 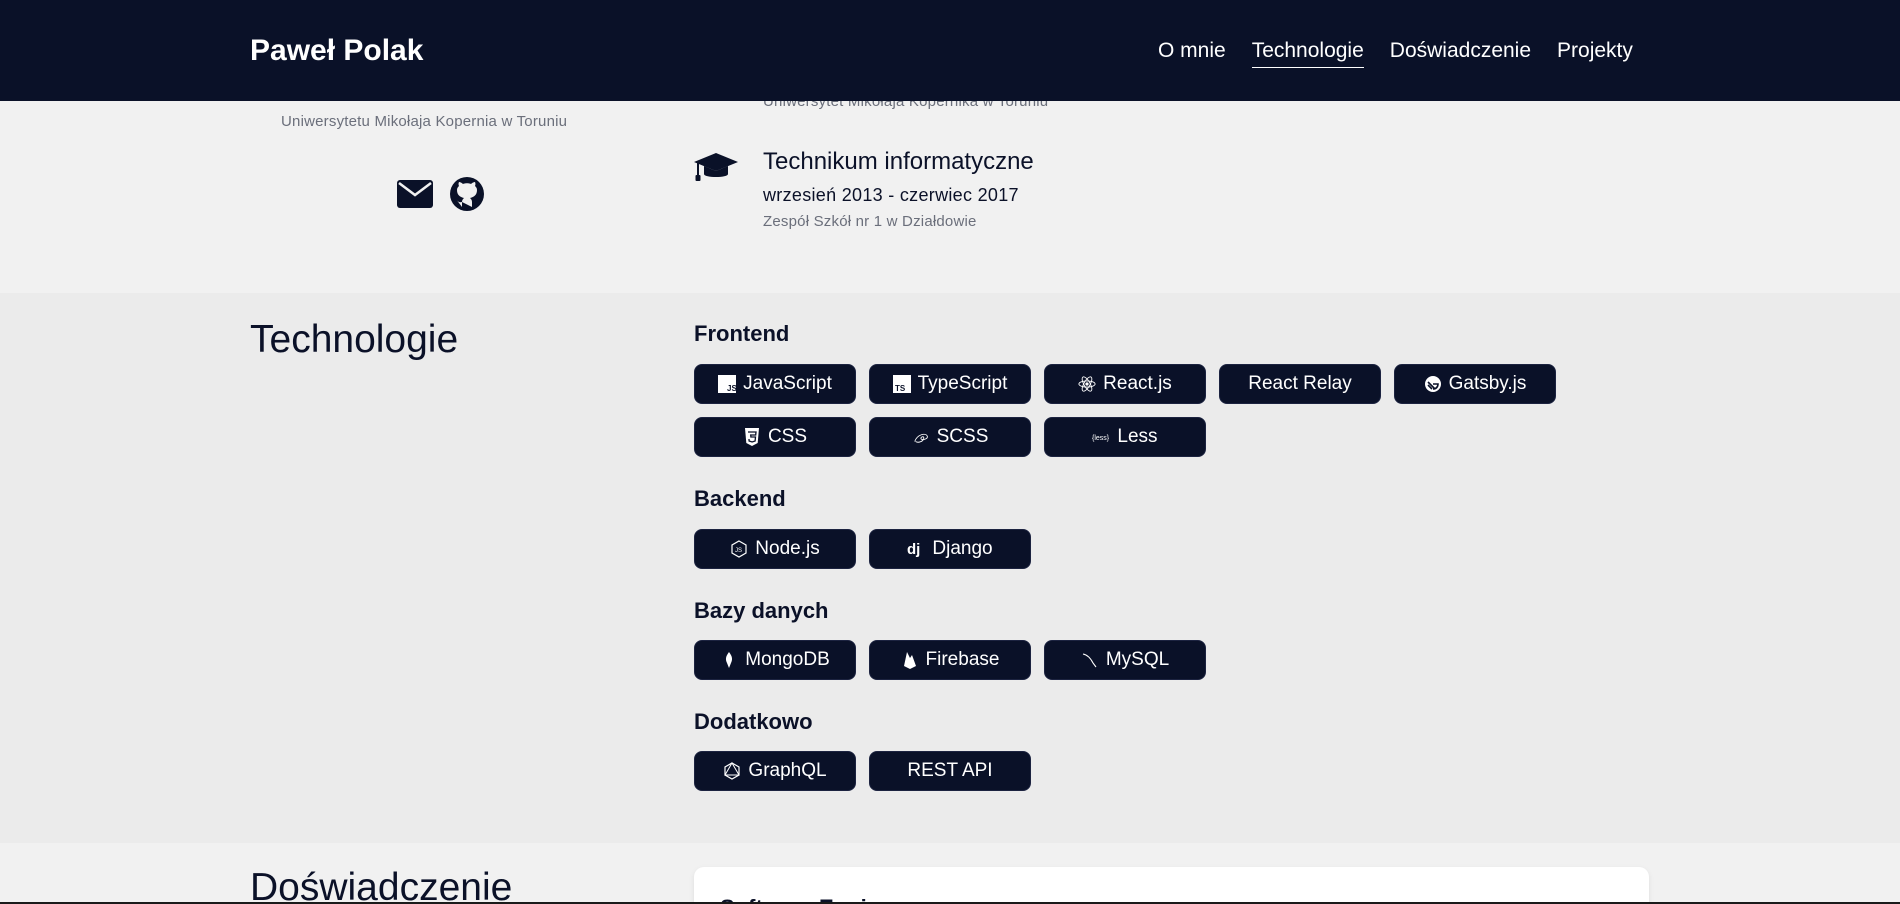 What do you see at coordinates (862, 771) in the screenshot?
I see `chip-row-additional: GraphQL REST API` at bounding box center [862, 771].